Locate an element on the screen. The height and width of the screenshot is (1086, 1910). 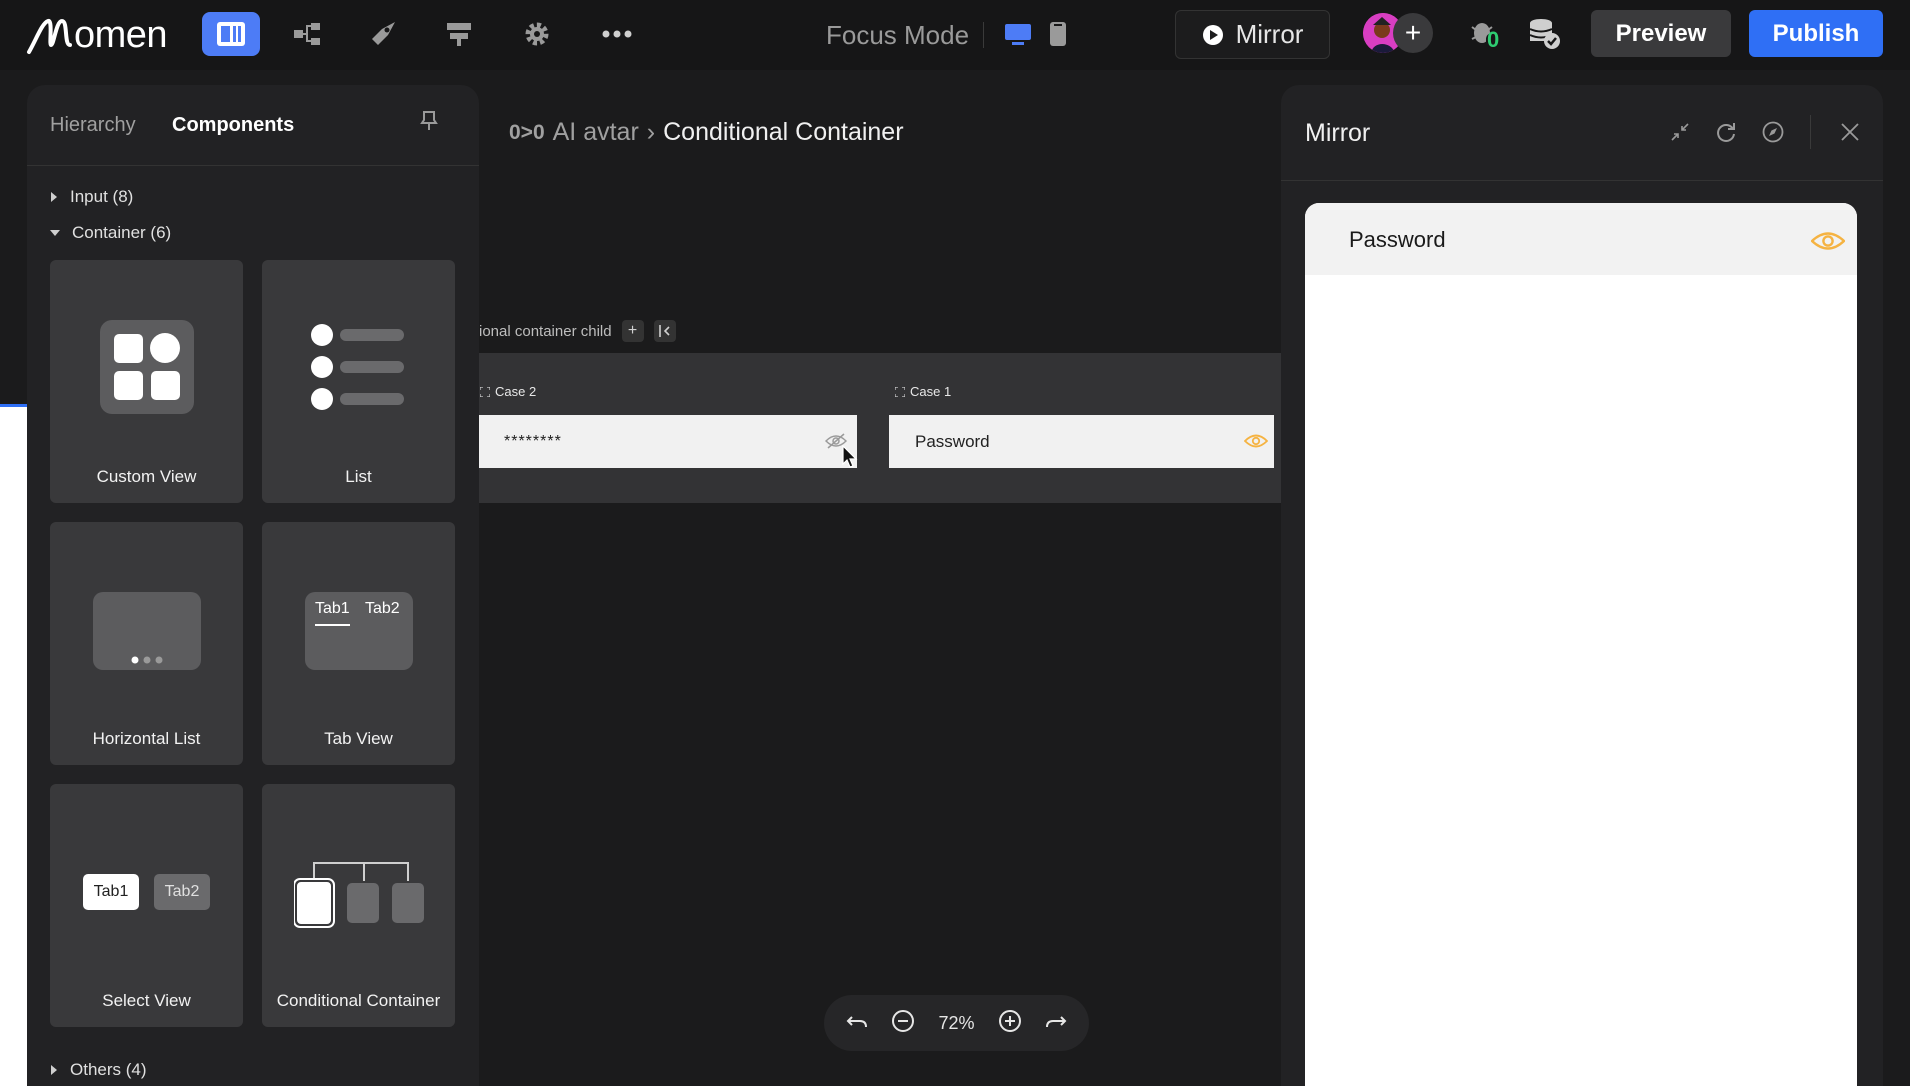
debug-count-badge: 0 is located at coordinates (1493, 39).